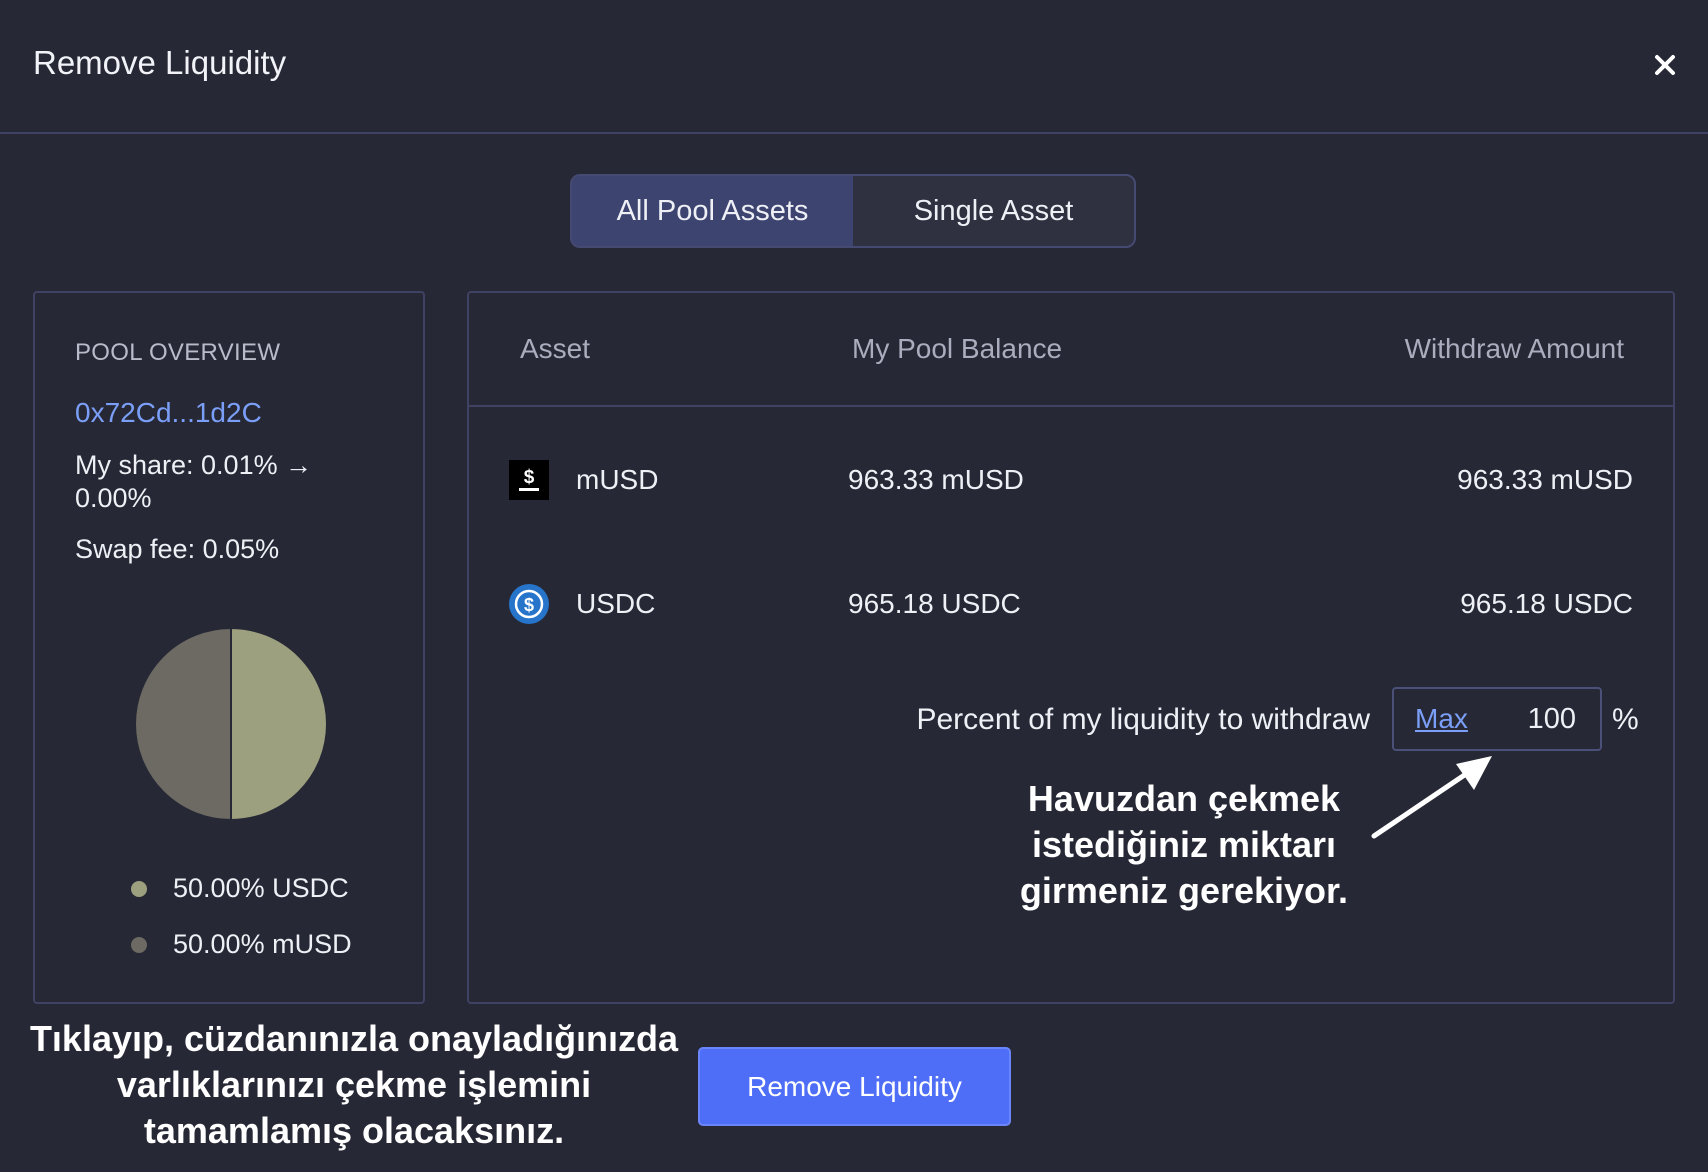  What do you see at coordinates (712, 211) in the screenshot?
I see `tab-all-pool-assets: All Pool Assets` at bounding box center [712, 211].